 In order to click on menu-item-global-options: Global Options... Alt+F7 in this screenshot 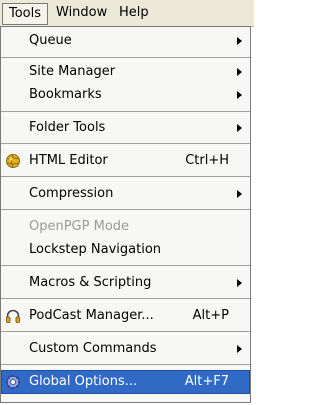, I will do `click(125, 382)`.